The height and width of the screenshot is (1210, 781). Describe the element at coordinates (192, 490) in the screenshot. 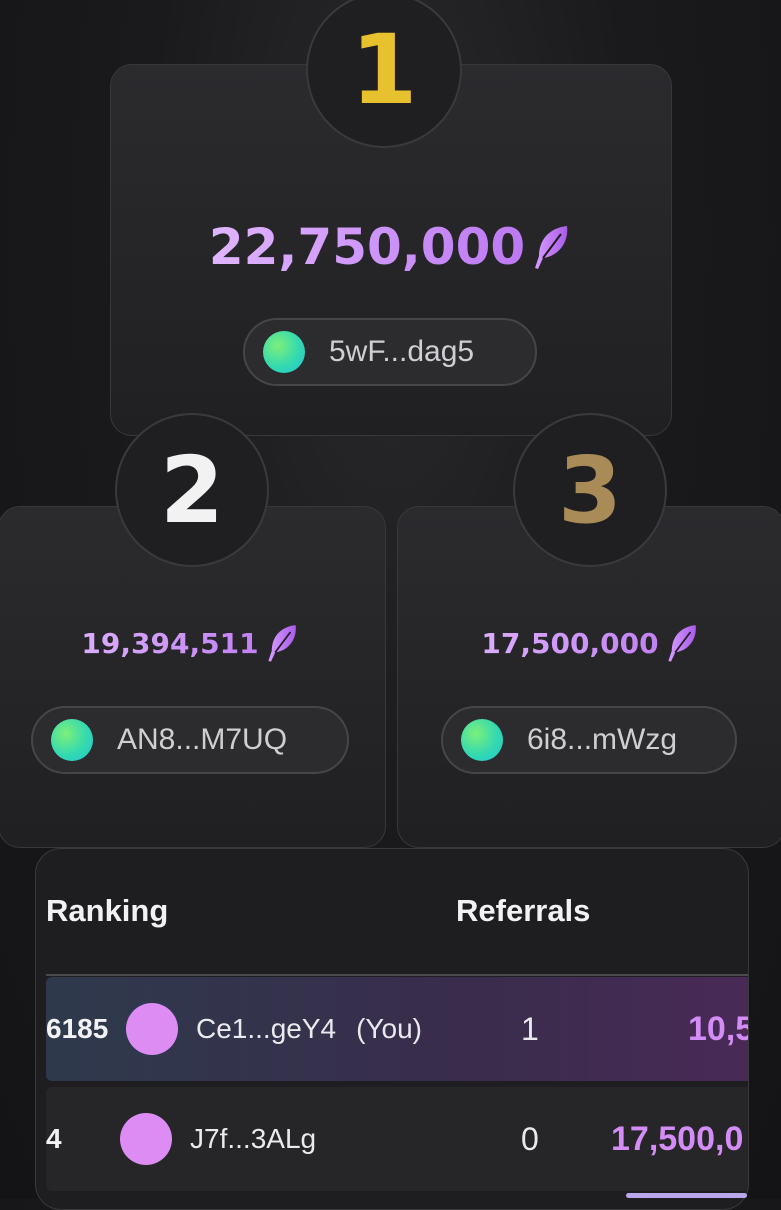

I see `rank-2-badge: 2` at that location.